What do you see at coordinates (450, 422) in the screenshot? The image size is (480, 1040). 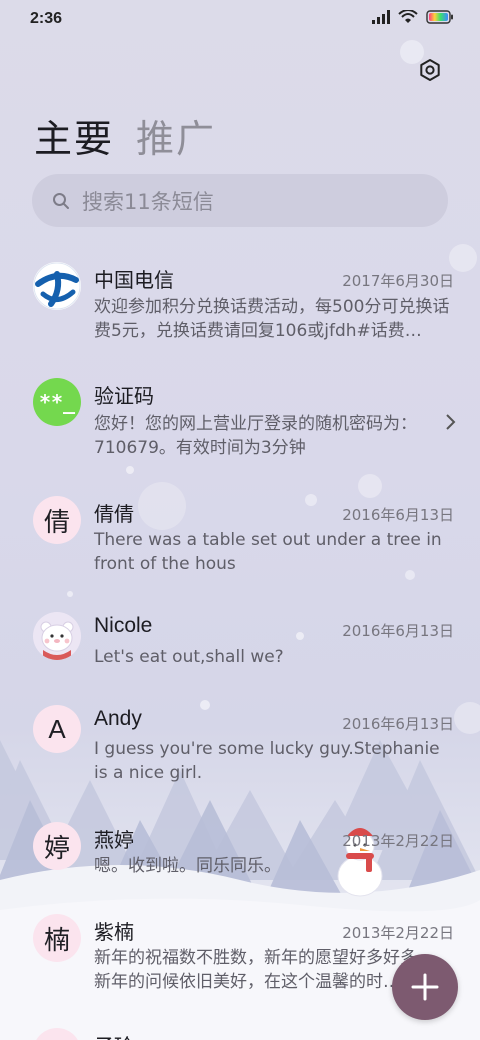 I see `chevron-right-icon` at bounding box center [450, 422].